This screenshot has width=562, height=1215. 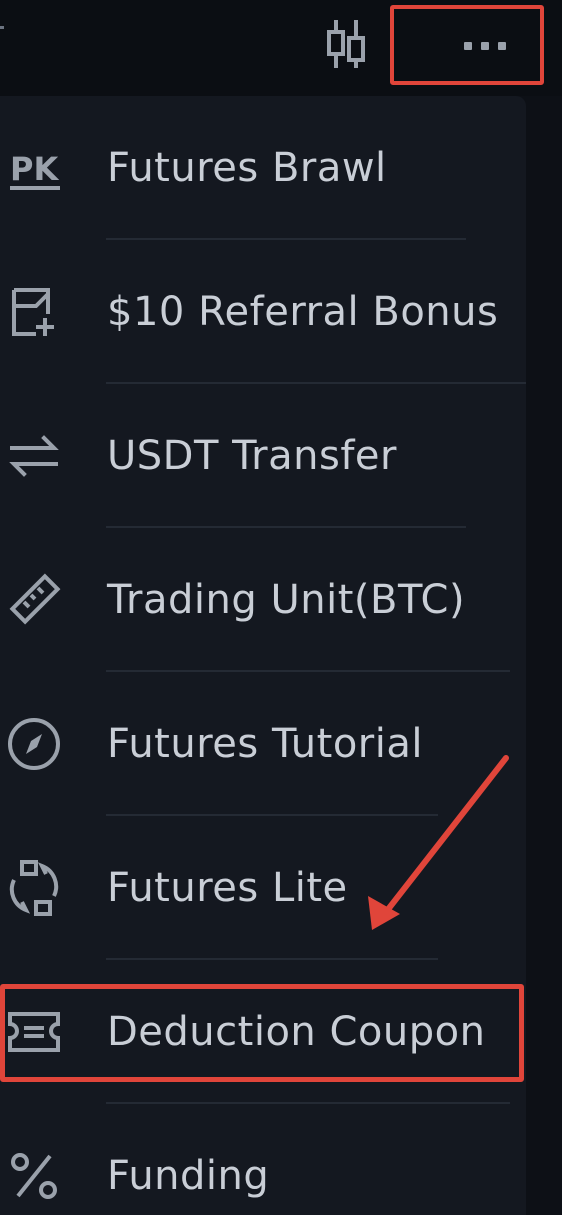 I want to click on menu-item-label: $10 Referral Bonus, so click(x=303, y=312).